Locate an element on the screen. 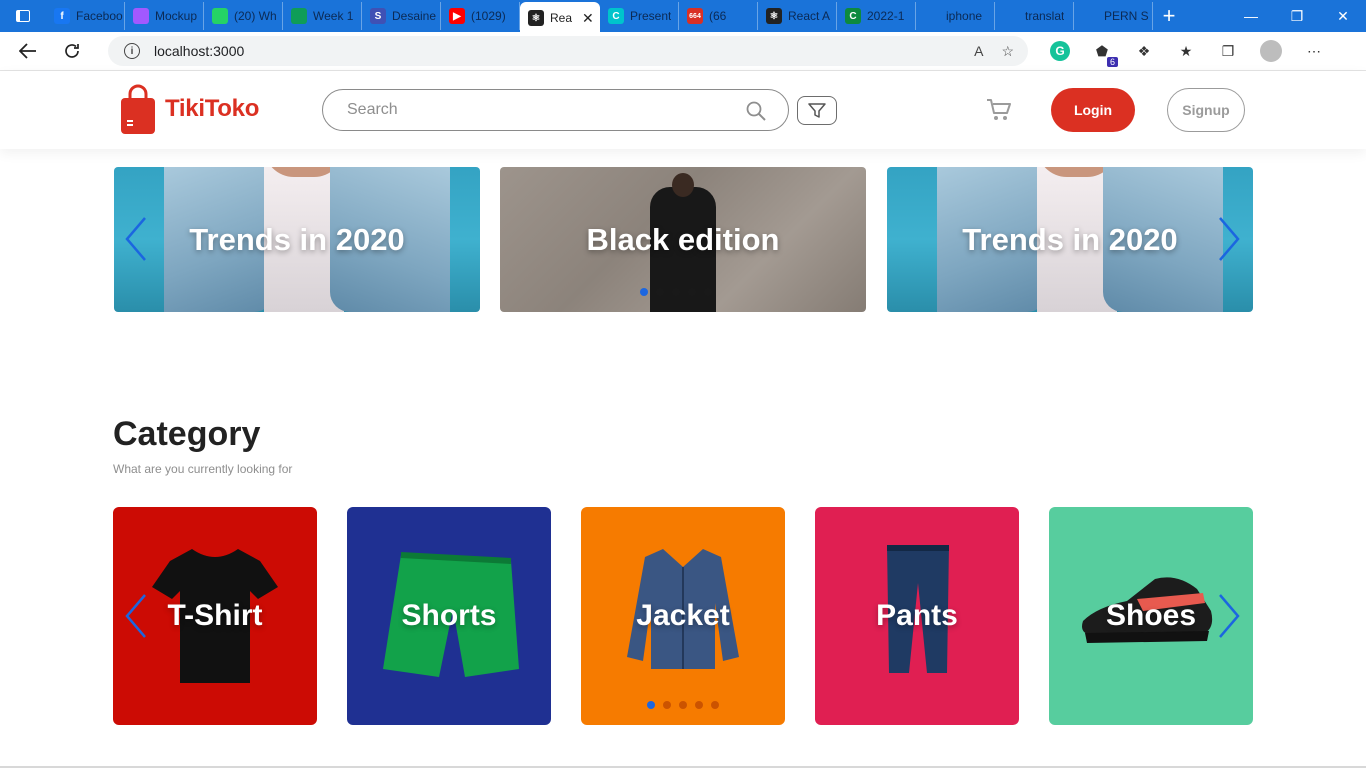  close-tab-icon: ✕ is located at coordinates (588, 18).